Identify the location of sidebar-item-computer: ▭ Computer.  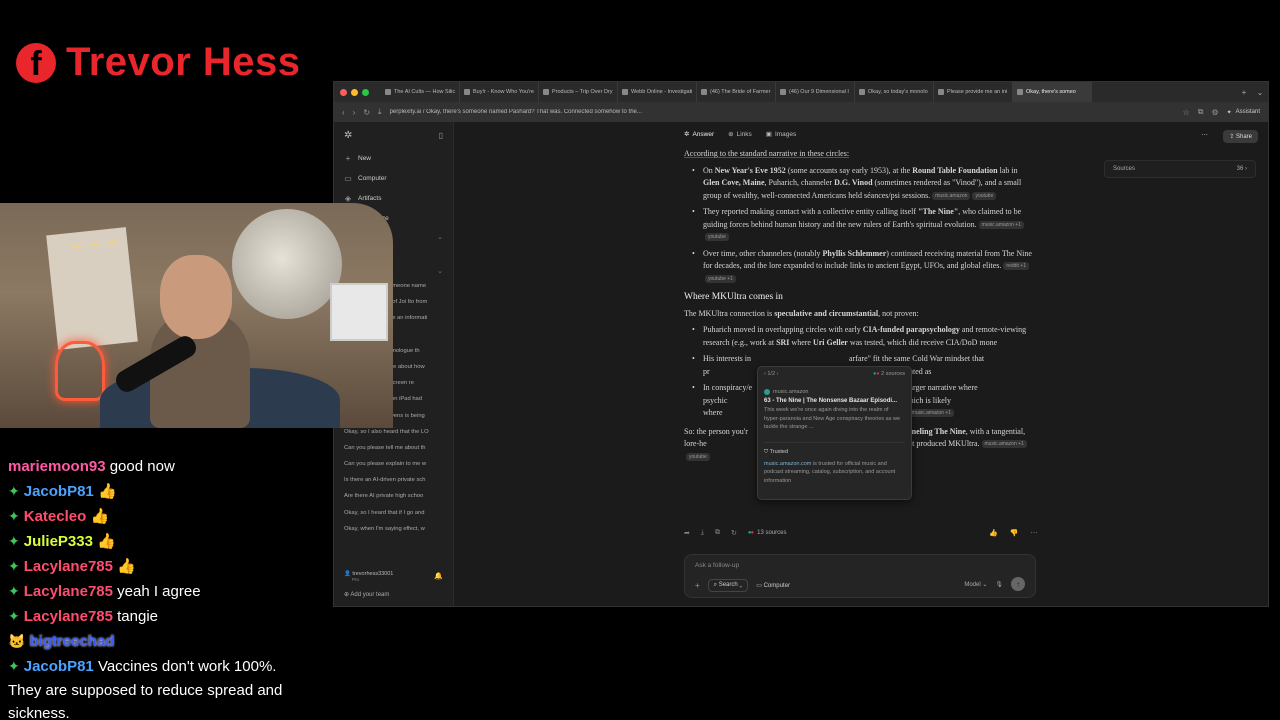
(393, 178).